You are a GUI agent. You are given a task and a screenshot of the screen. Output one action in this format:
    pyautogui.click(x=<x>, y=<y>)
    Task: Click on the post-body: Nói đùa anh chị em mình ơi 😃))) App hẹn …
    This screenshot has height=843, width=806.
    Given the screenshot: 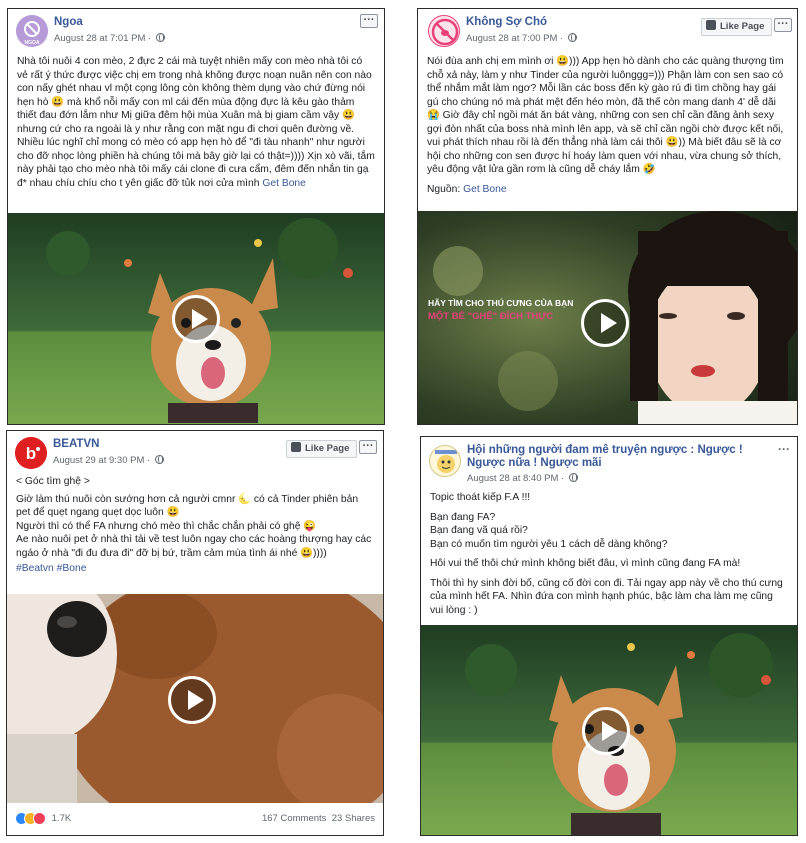 What is the action you would take?
    pyautogui.click(x=605, y=115)
    